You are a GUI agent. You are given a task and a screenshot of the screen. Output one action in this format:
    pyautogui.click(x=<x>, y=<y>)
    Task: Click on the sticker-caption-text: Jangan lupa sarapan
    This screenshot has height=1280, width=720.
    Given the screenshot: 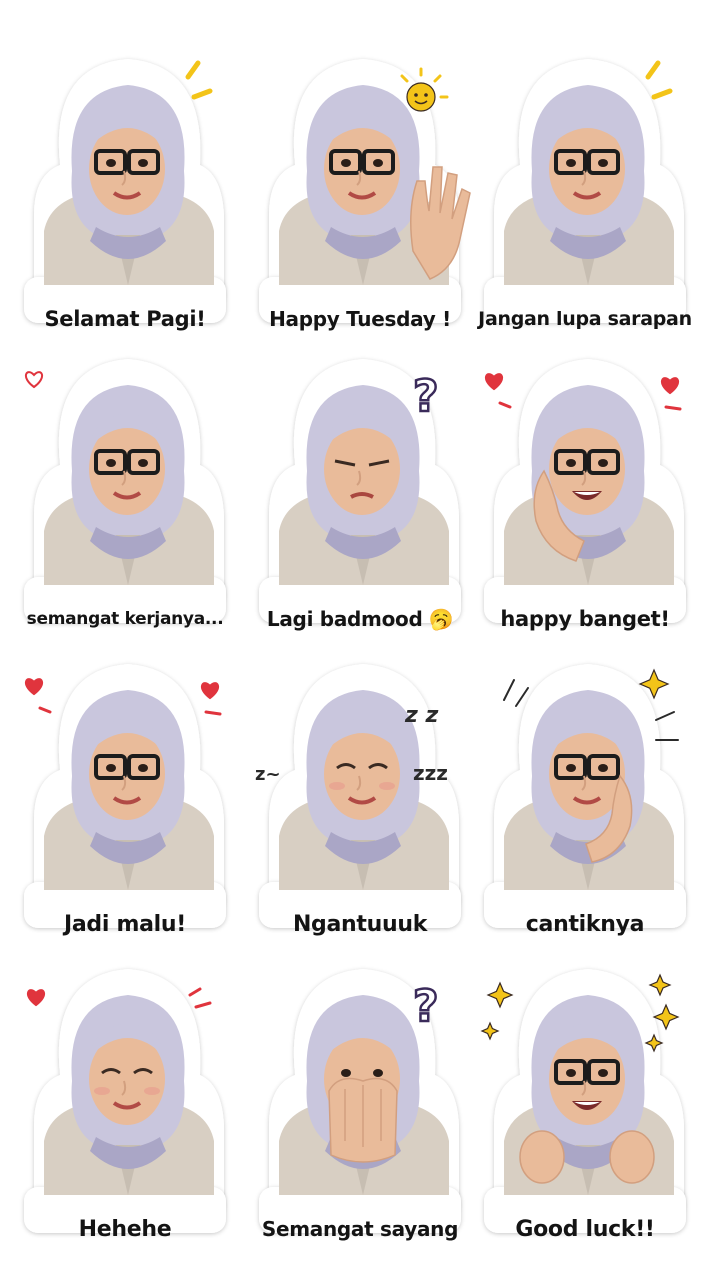 What is the action you would take?
    pyautogui.click(x=585, y=319)
    